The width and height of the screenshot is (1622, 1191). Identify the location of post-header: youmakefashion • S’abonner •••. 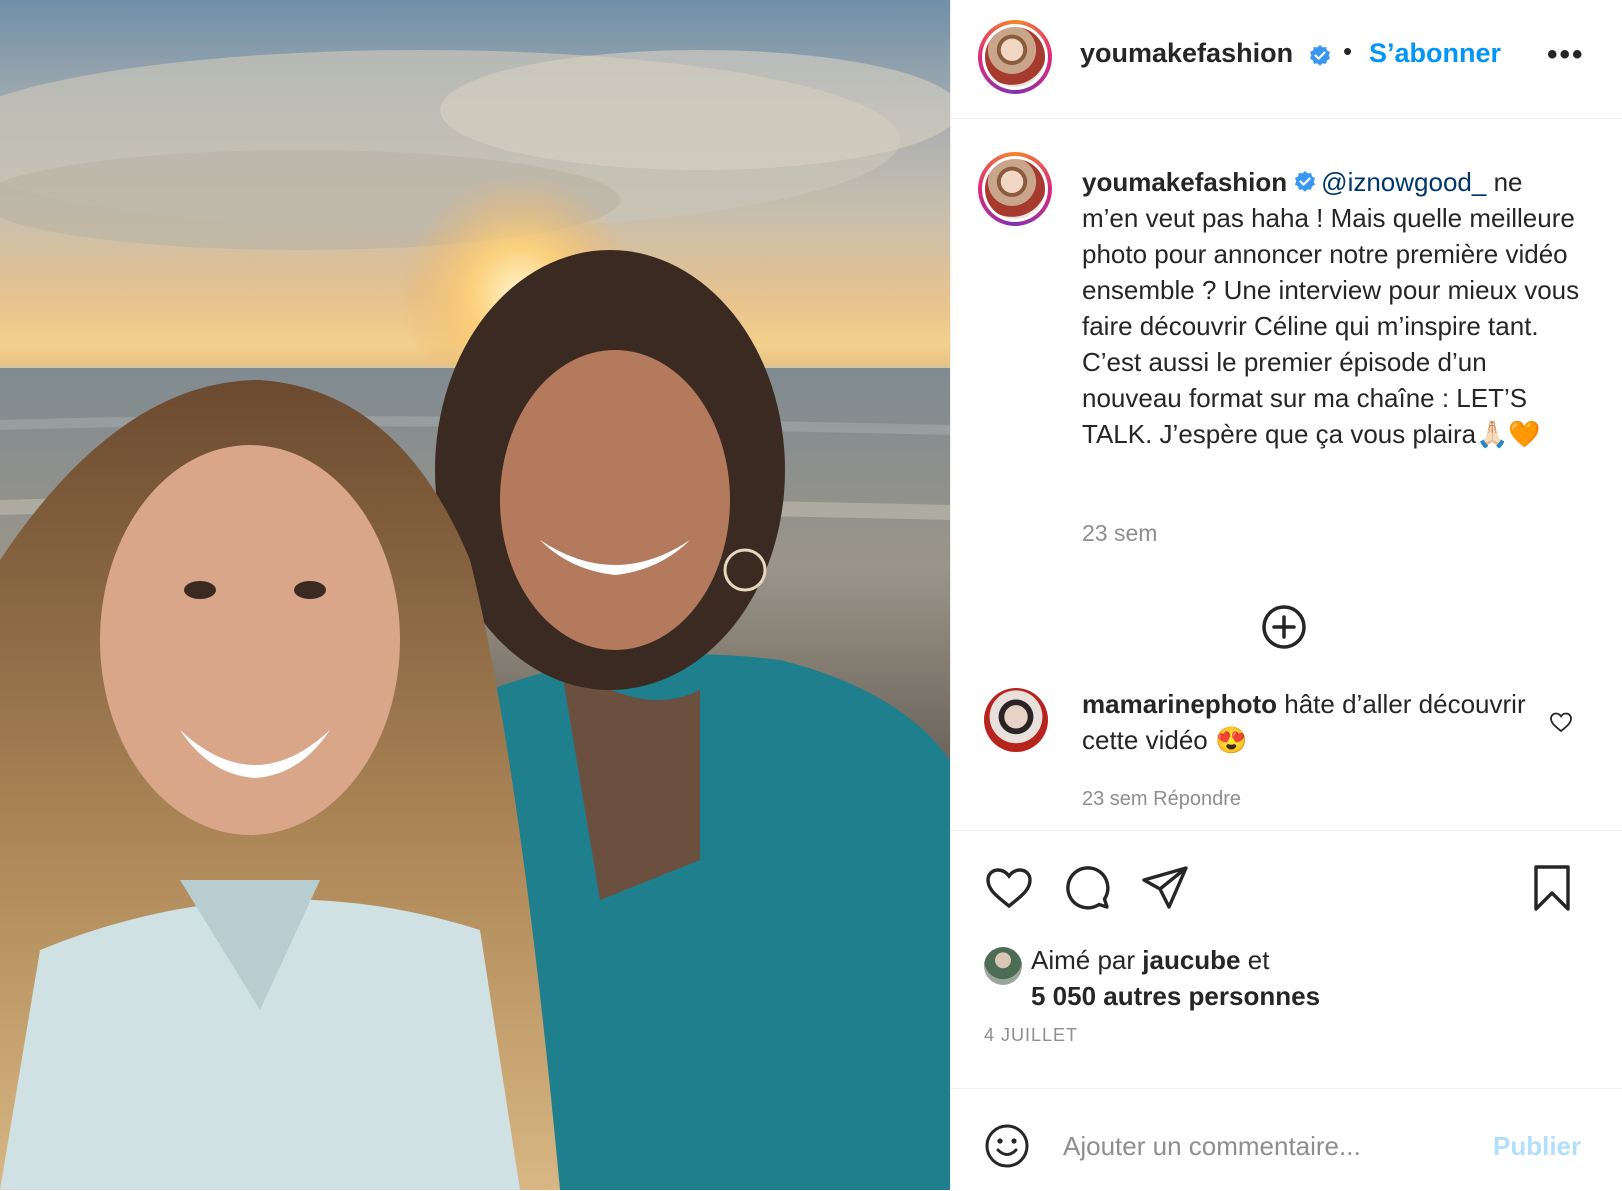
(1286, 59).